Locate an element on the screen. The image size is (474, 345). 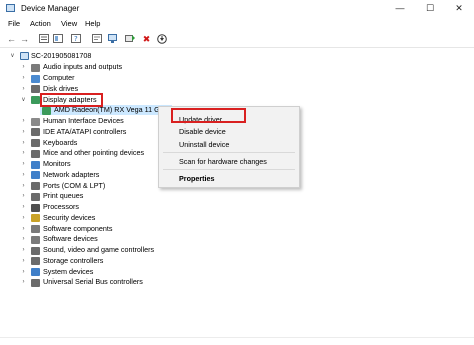
menu-help: Help is located at coordinates (92, 23).